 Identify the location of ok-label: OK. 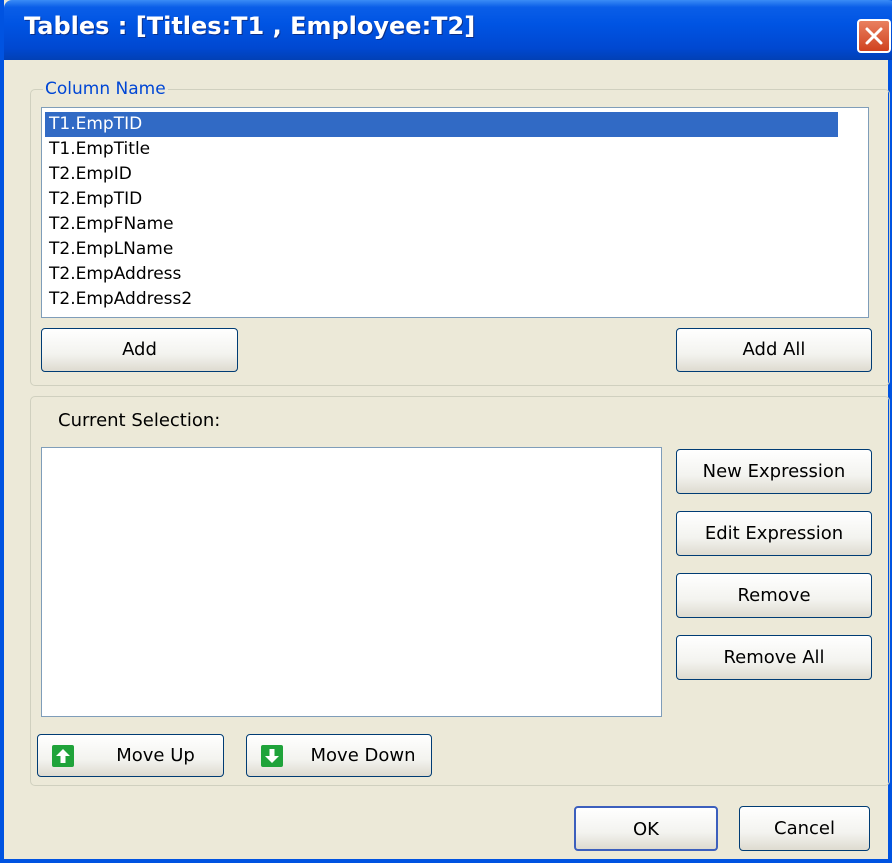
(646, 829).